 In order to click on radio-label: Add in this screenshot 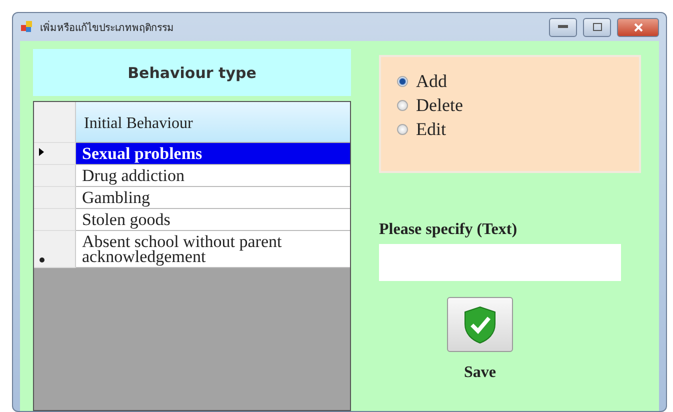, I will do `click(431, 81)`.